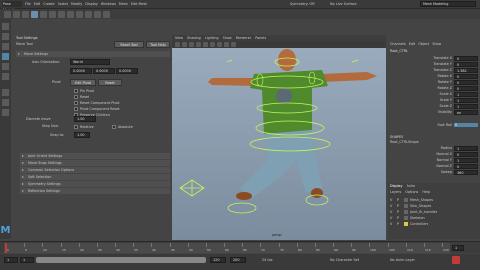  I want to click on anim-tab: Anim, so click(411, 186).